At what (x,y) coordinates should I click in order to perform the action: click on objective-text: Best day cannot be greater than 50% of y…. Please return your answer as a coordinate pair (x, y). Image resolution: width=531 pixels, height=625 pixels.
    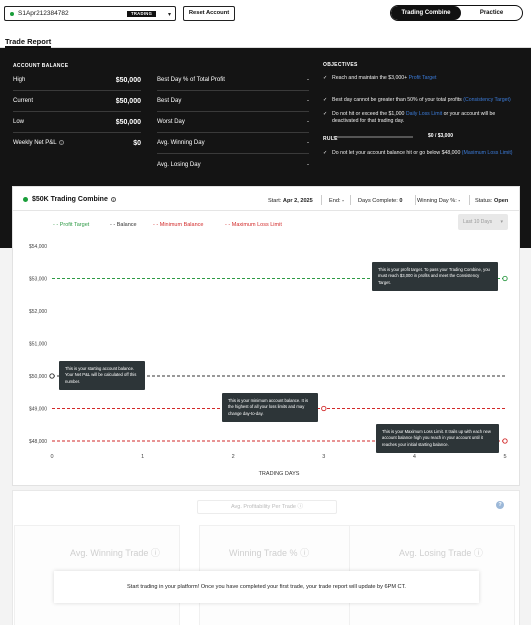
    Looking at the image, I should click on (421, 100).